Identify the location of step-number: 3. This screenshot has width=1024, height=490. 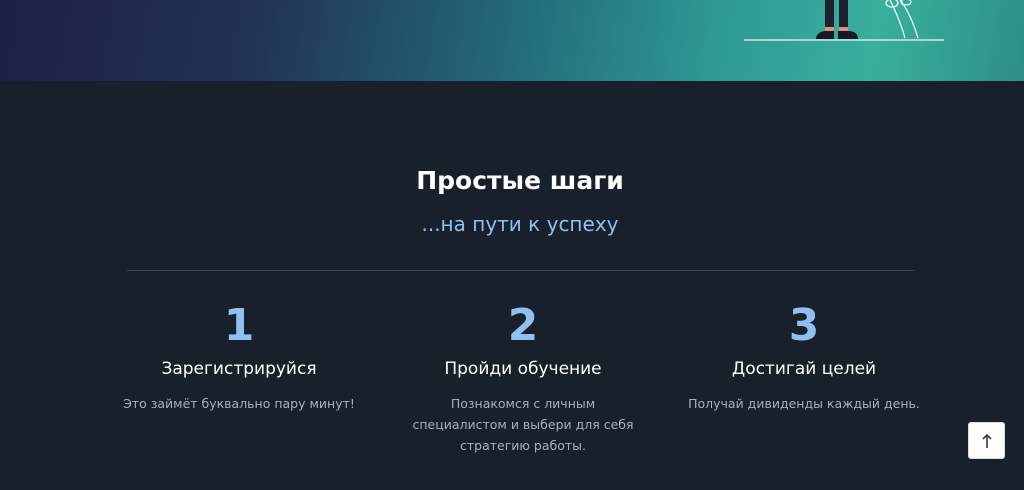
(804, 325).